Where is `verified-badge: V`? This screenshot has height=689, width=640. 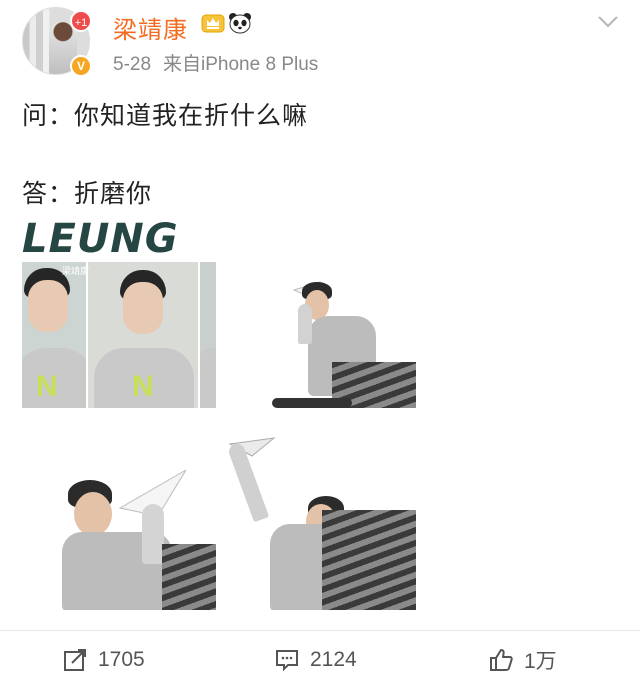 verified-badge: V is located at coordinates (81, 66).